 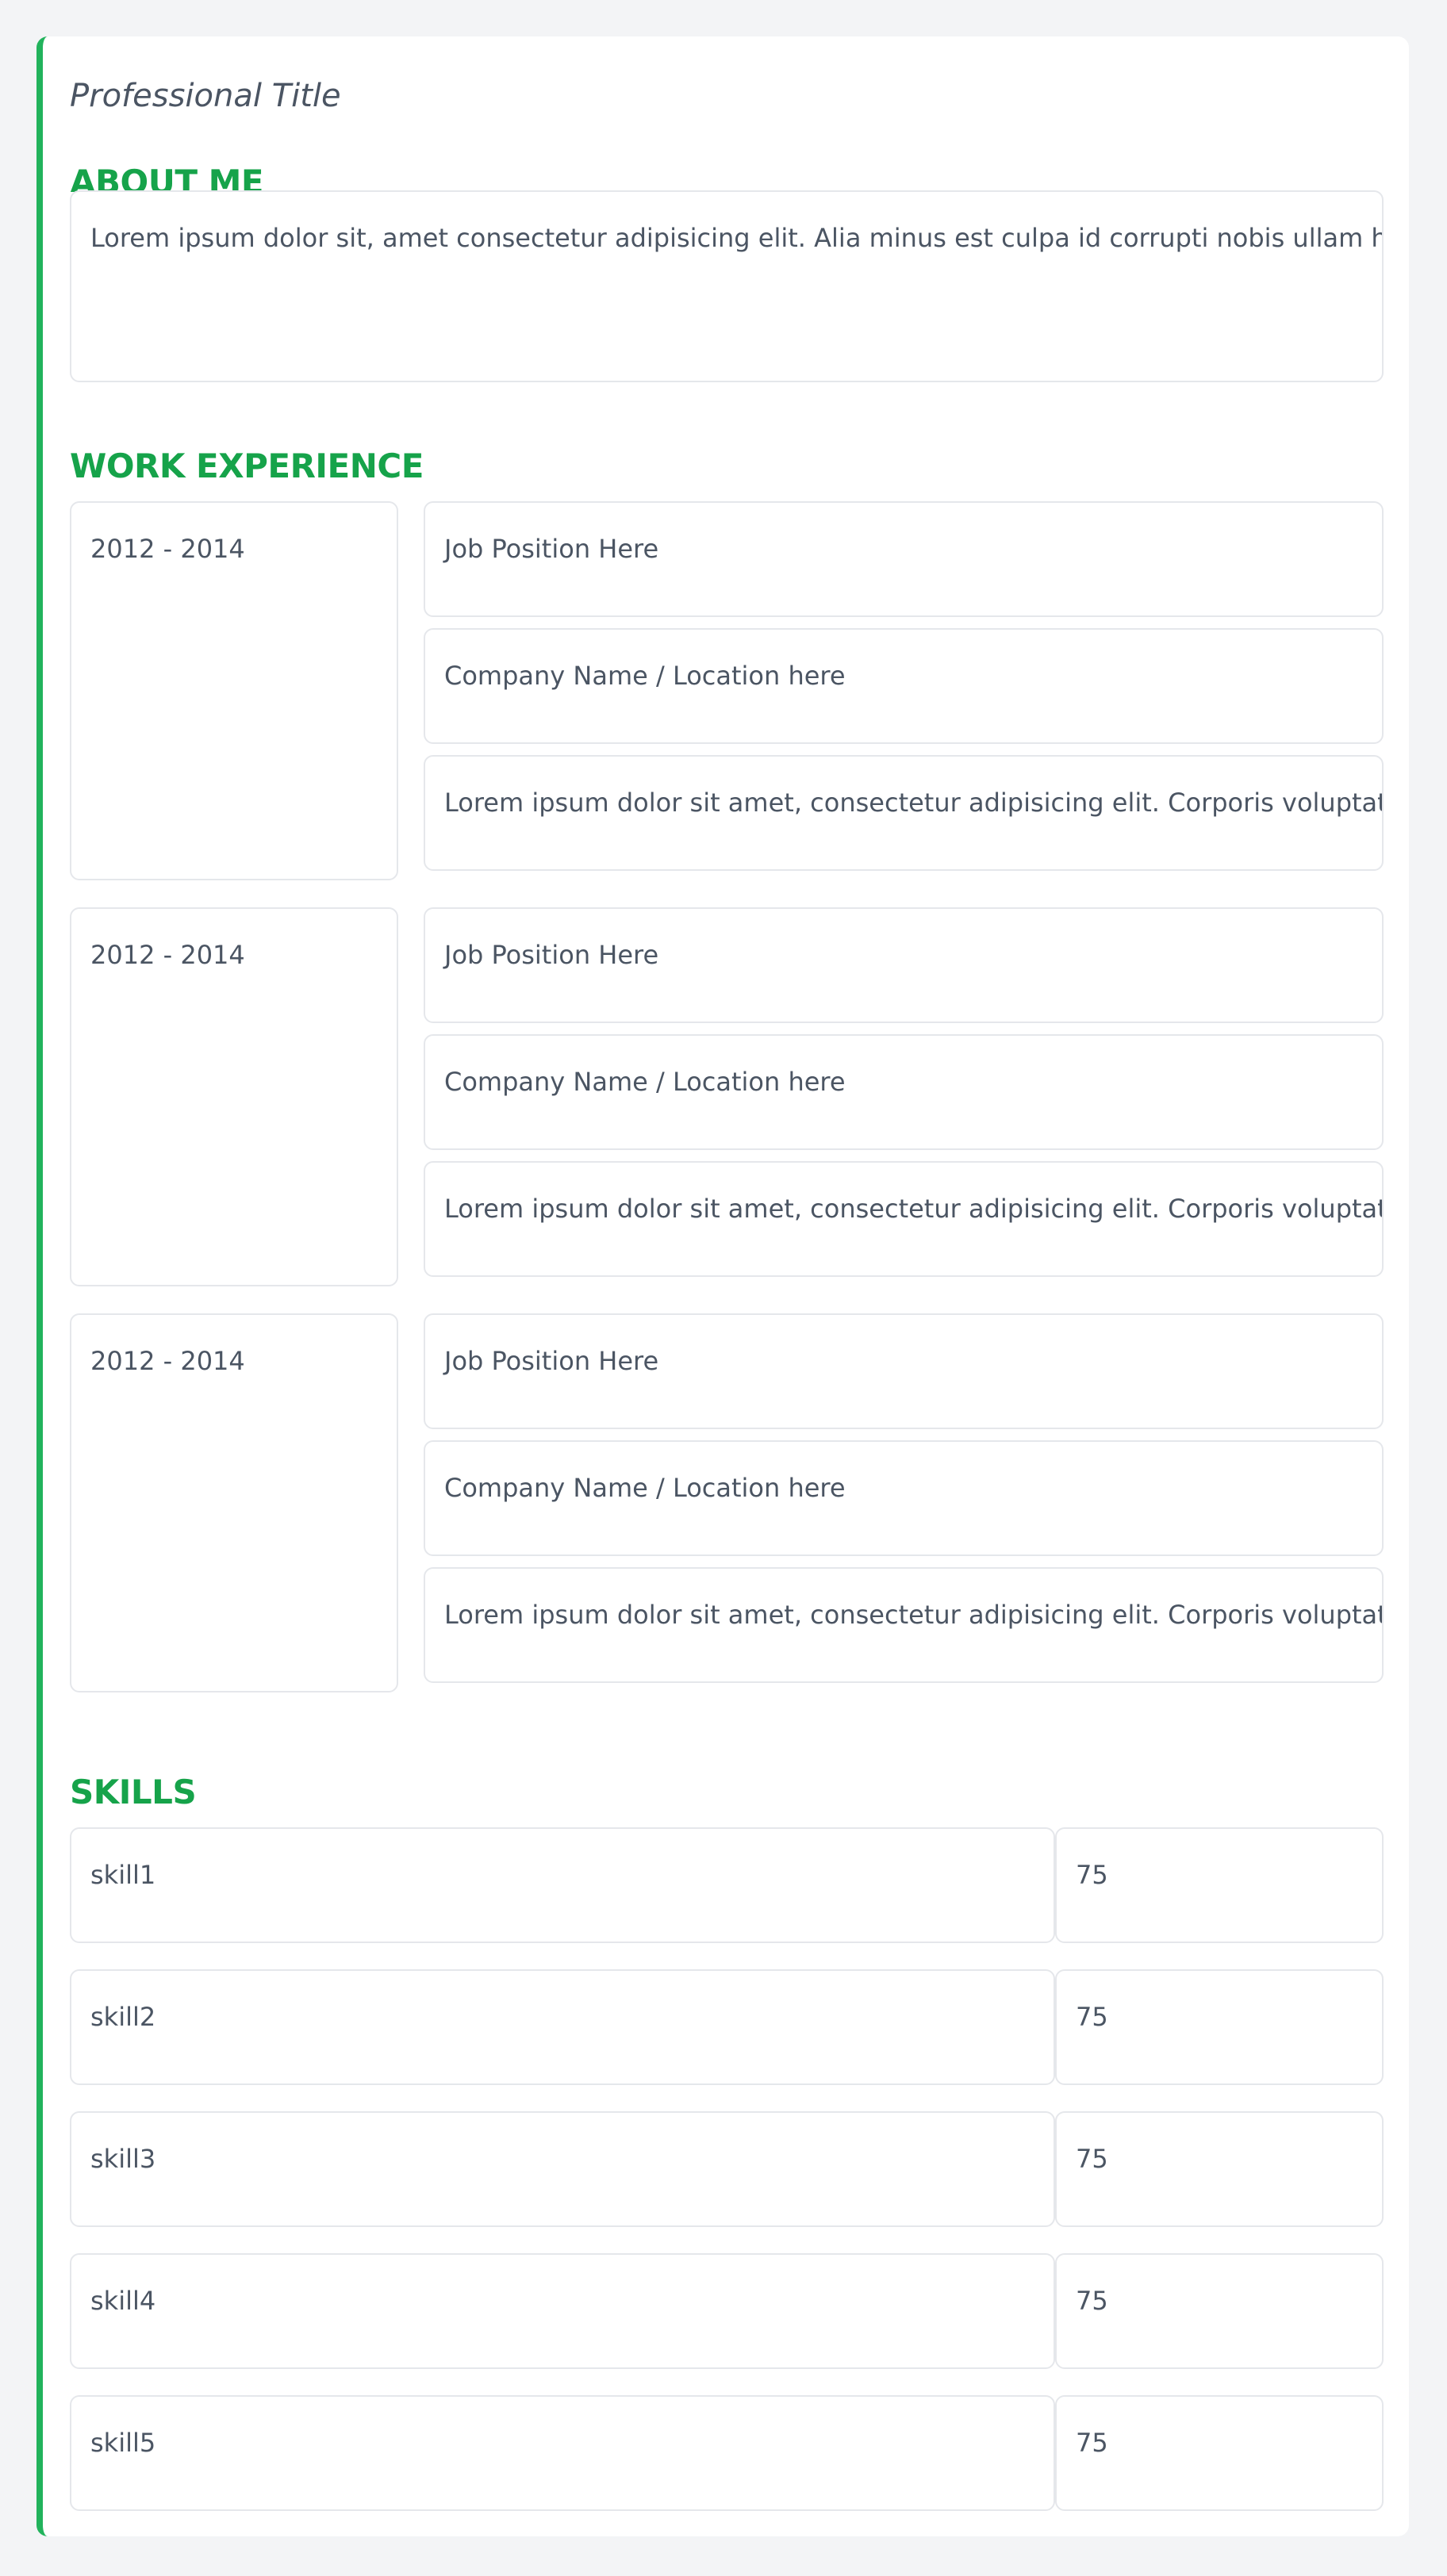 I want to click on skill-name: skill1, so click(x=123, y=1875).